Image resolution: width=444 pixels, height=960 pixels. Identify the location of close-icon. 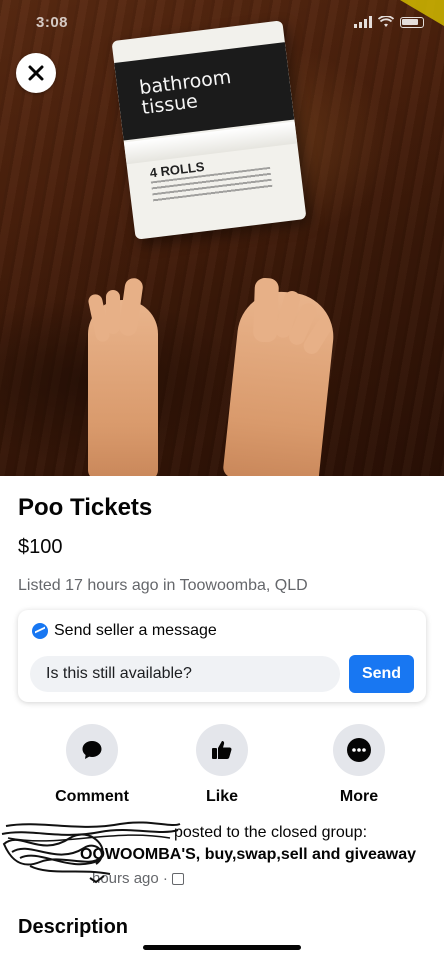
(36, 73).